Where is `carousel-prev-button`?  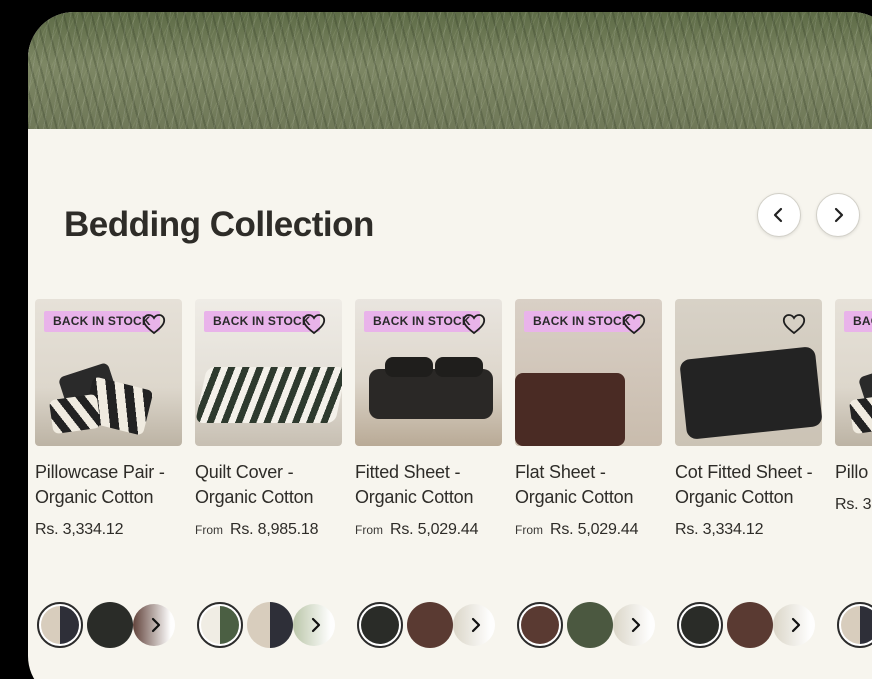
carousel-prev-button is located at coordinates (779, 215).